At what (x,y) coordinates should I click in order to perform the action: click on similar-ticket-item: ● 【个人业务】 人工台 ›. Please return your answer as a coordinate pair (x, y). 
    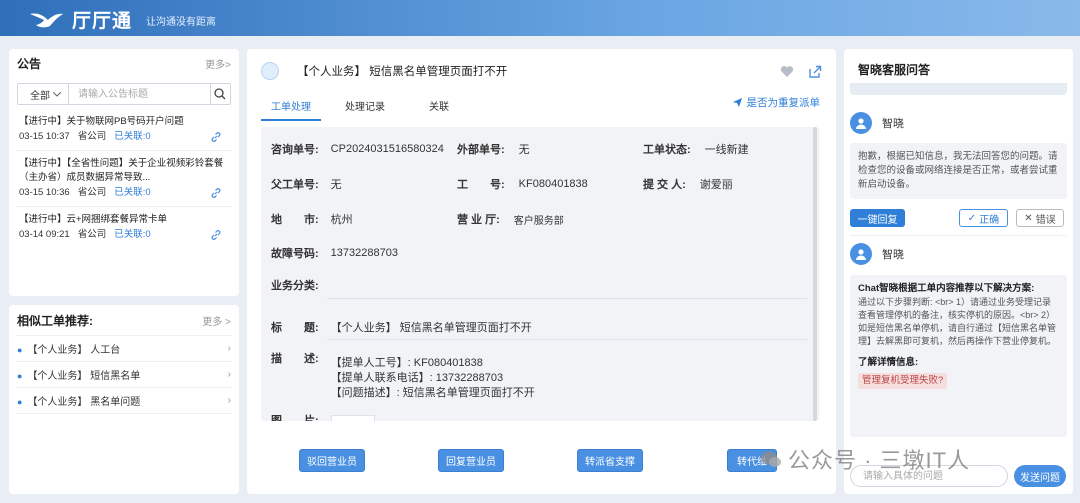
    Looking at the image, I should click on (124, 349).